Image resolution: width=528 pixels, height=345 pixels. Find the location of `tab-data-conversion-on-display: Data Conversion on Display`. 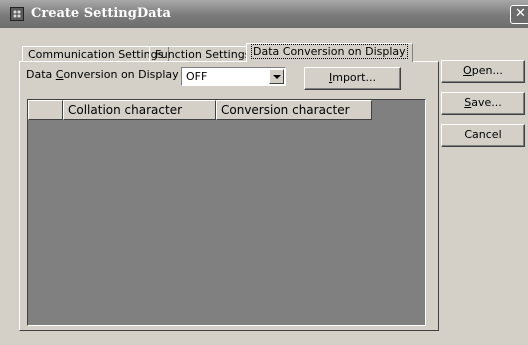

tab-data-conversion-on-display: Data Conversion on Display is located at coordinates (329, 52).